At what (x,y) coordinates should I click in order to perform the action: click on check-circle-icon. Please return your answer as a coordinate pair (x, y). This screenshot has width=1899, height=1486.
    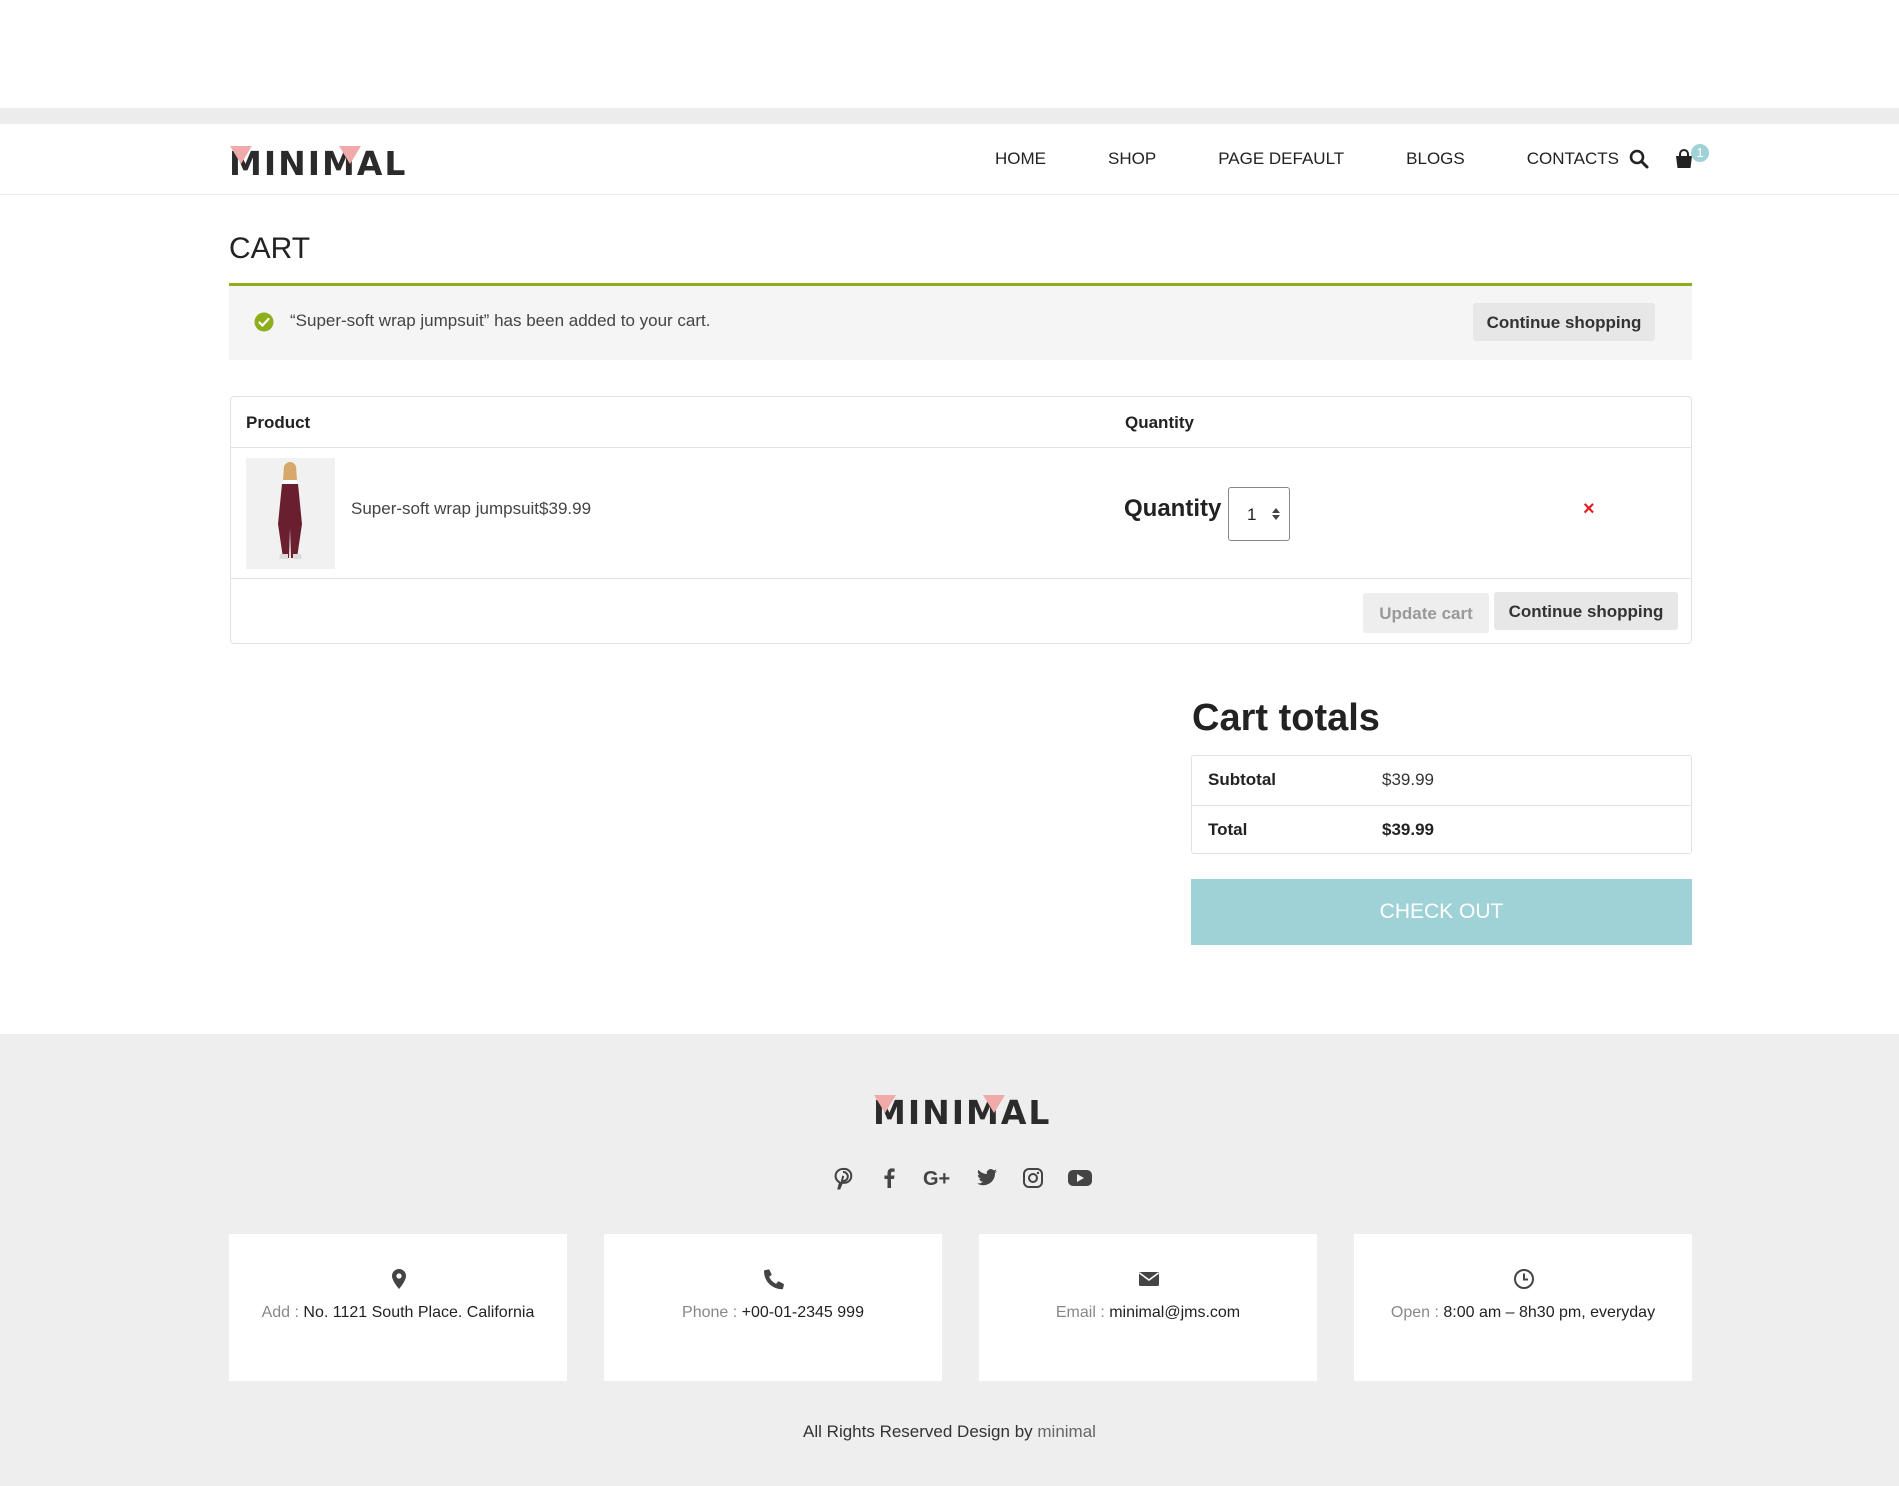
    Looking at the image, I should click on (264, 322).